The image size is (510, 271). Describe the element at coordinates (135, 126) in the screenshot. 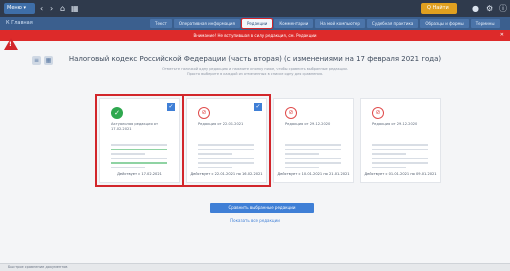

I see `edition-label: Актуальная редакция от 17.02.2021` at that location.